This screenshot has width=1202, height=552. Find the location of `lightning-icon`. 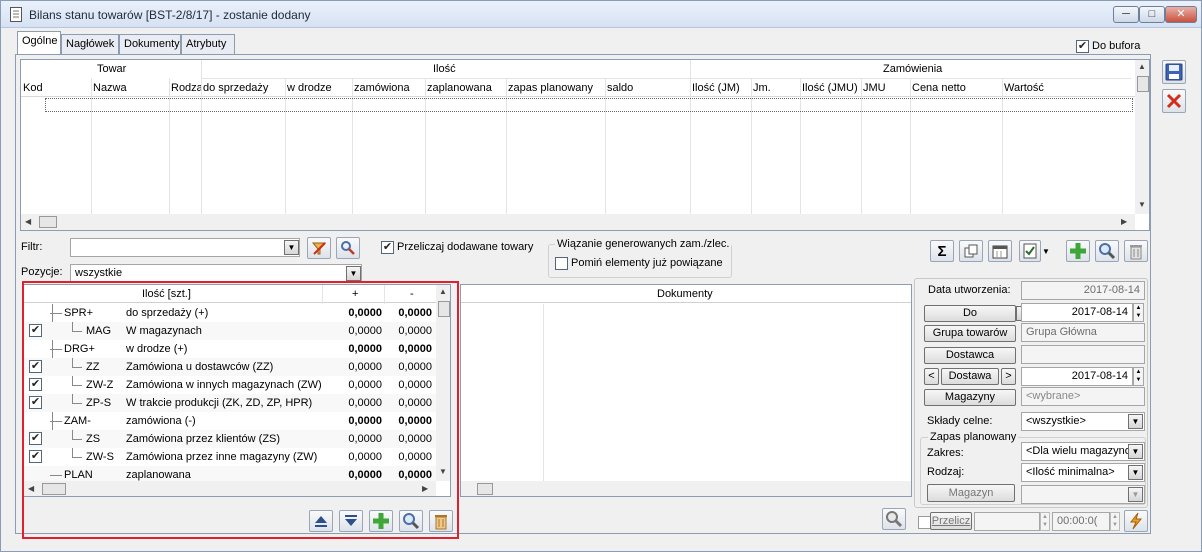

lightning-icon is located at coordinates (1136, 521).